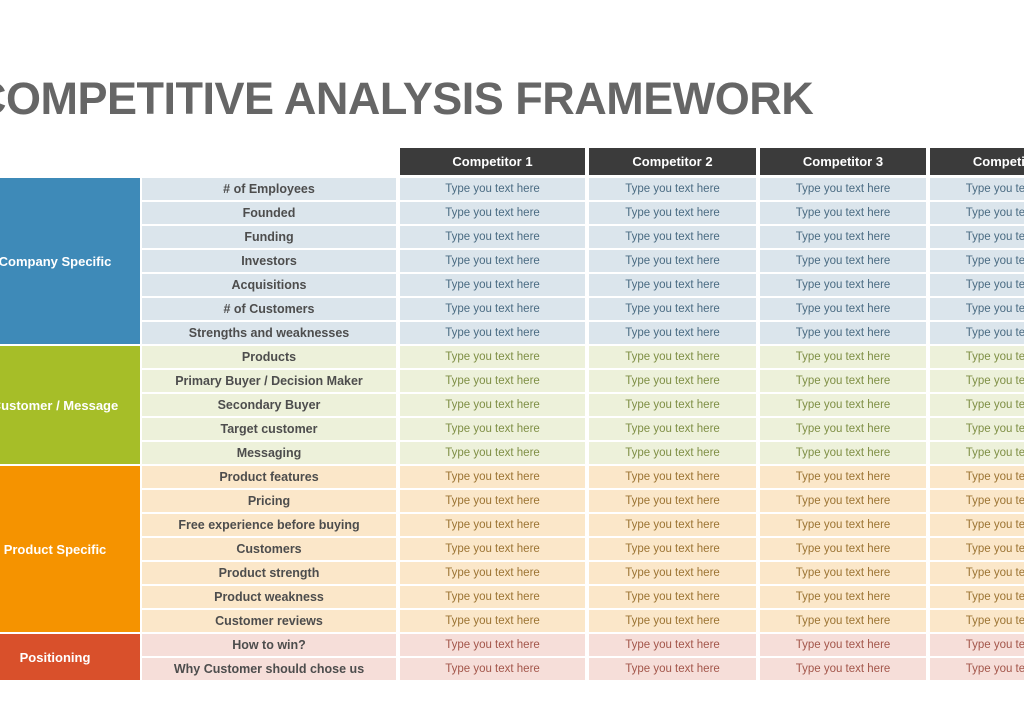  Describe the element at coordinates (843, 453) in the screenshot. I see `cell-input-r11-c3: Type you text here` at that location.